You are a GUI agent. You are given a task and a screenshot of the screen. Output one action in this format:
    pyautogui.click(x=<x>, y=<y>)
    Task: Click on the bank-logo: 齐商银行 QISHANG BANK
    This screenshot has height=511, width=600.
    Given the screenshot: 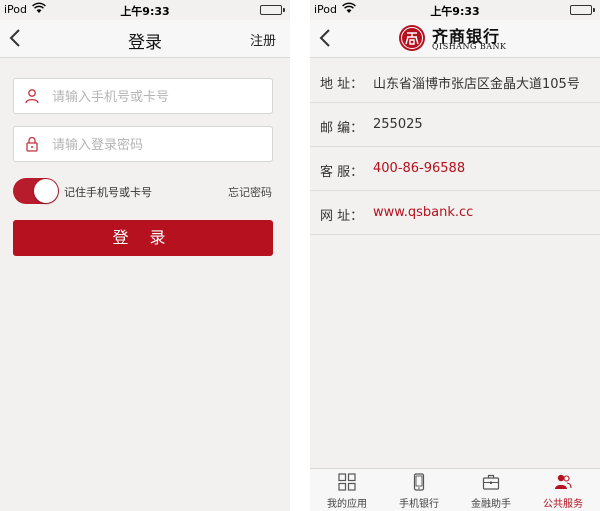 What is the action you would take?
    pyautogui.click(x=463, y=39)
    